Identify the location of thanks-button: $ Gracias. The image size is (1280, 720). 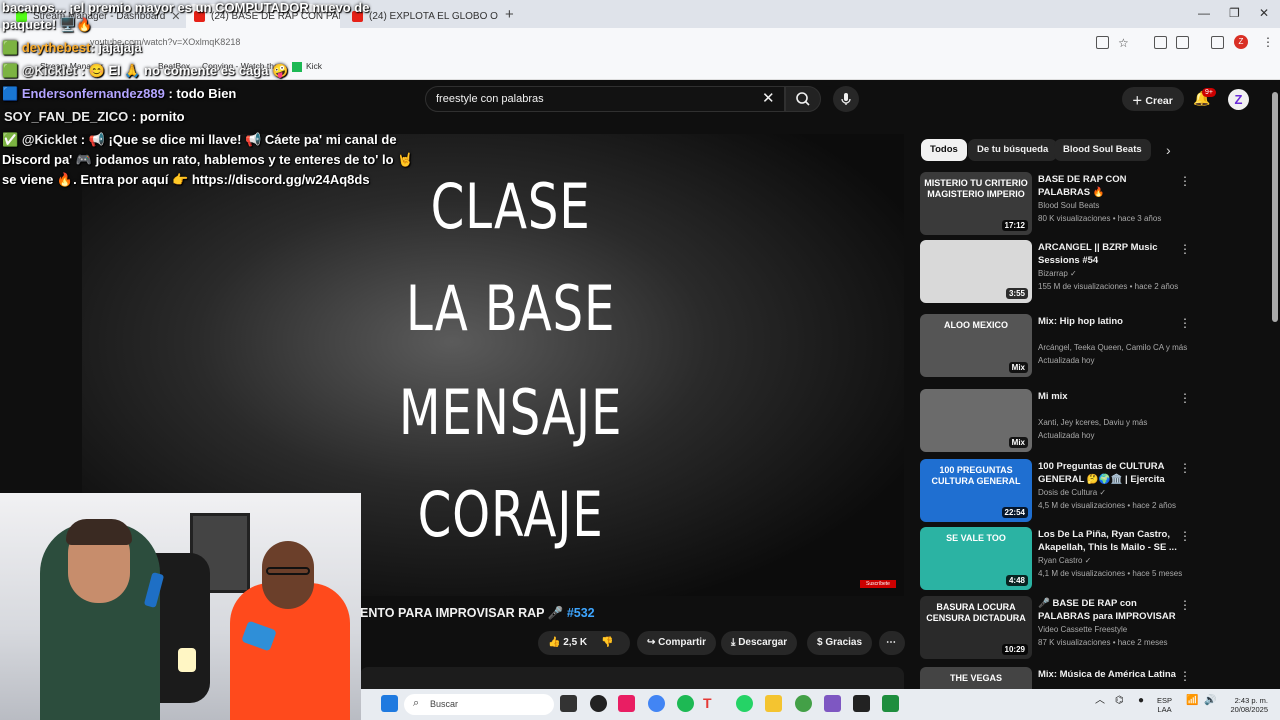
(840, 643).